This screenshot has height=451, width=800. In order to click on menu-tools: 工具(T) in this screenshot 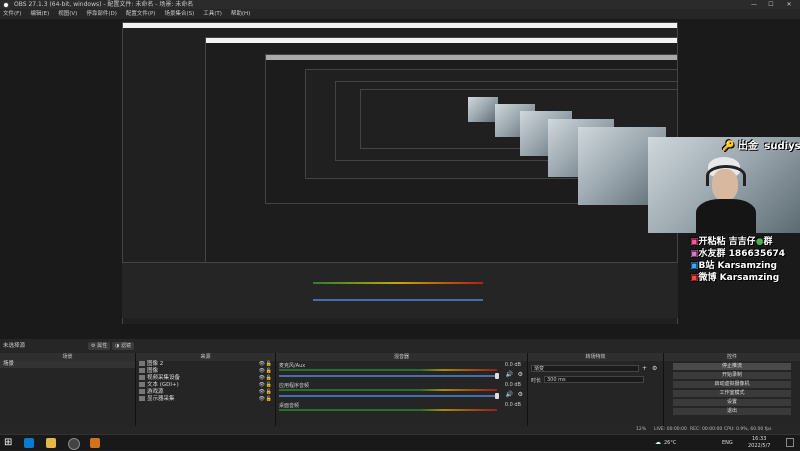, I will do `click(212, 14)`.